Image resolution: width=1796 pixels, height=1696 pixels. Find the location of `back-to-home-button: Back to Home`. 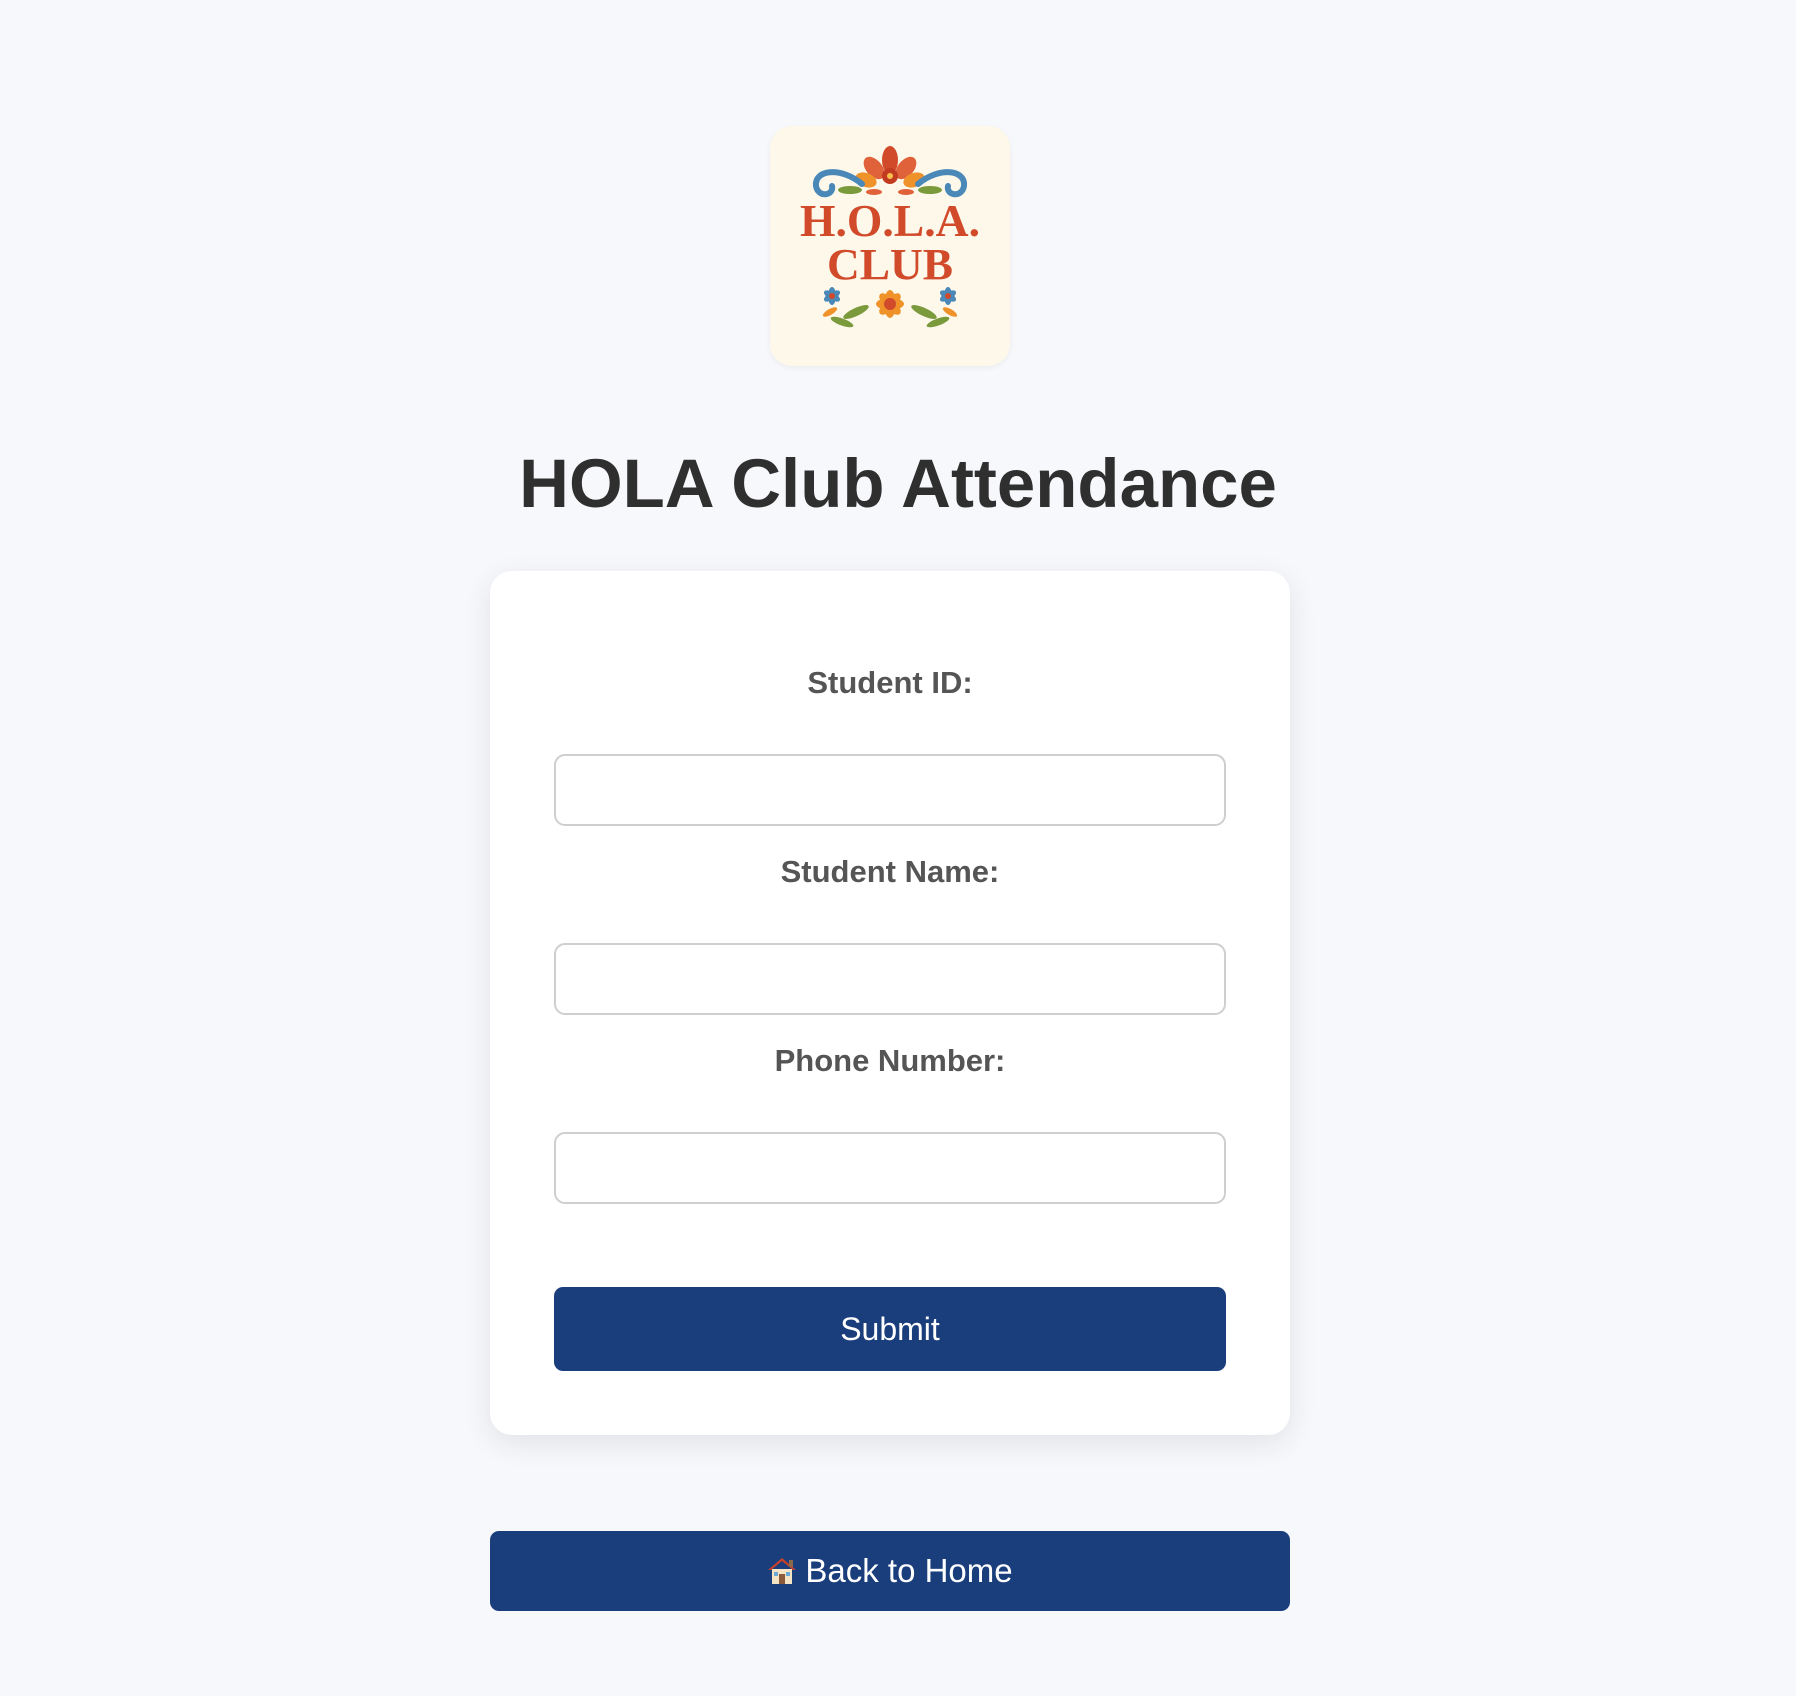

back-to-home-button: Back to Home is located at coordinates (890, 1571).